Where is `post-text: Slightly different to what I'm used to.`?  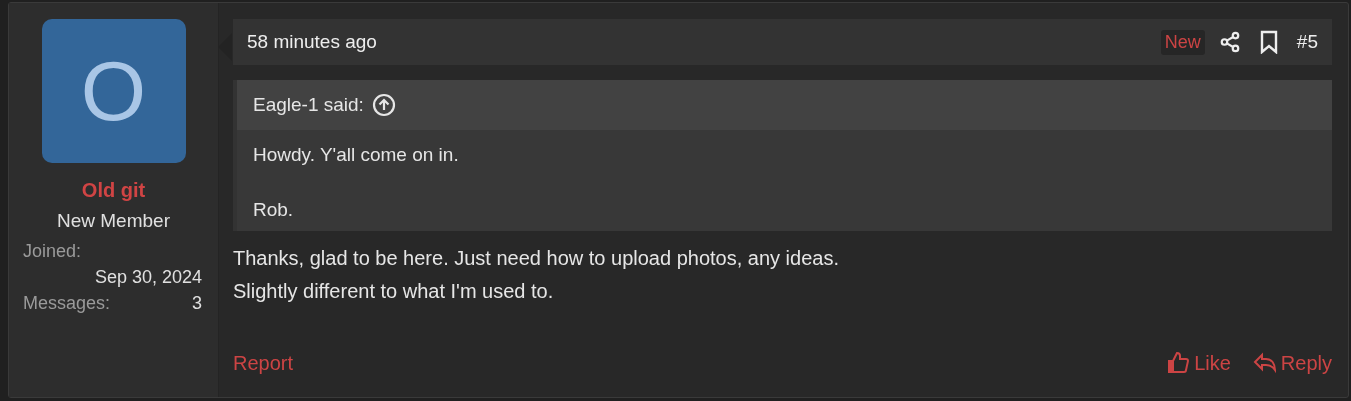 post-text: Slightly different to what I'm used to. is located at coordinates (394, 291).